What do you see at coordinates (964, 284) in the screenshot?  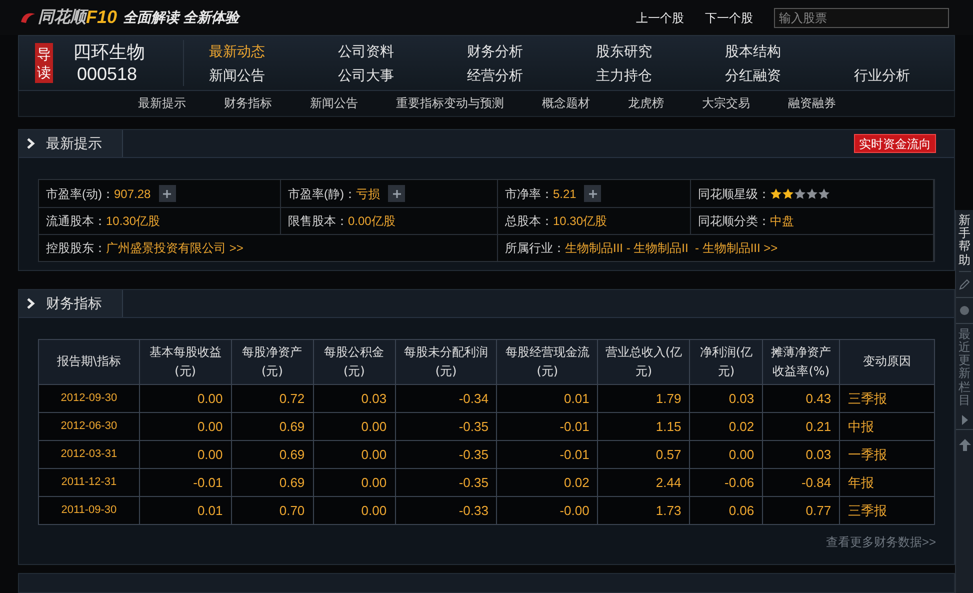 I see `pencil-icon` at bounding box center [964, 284].